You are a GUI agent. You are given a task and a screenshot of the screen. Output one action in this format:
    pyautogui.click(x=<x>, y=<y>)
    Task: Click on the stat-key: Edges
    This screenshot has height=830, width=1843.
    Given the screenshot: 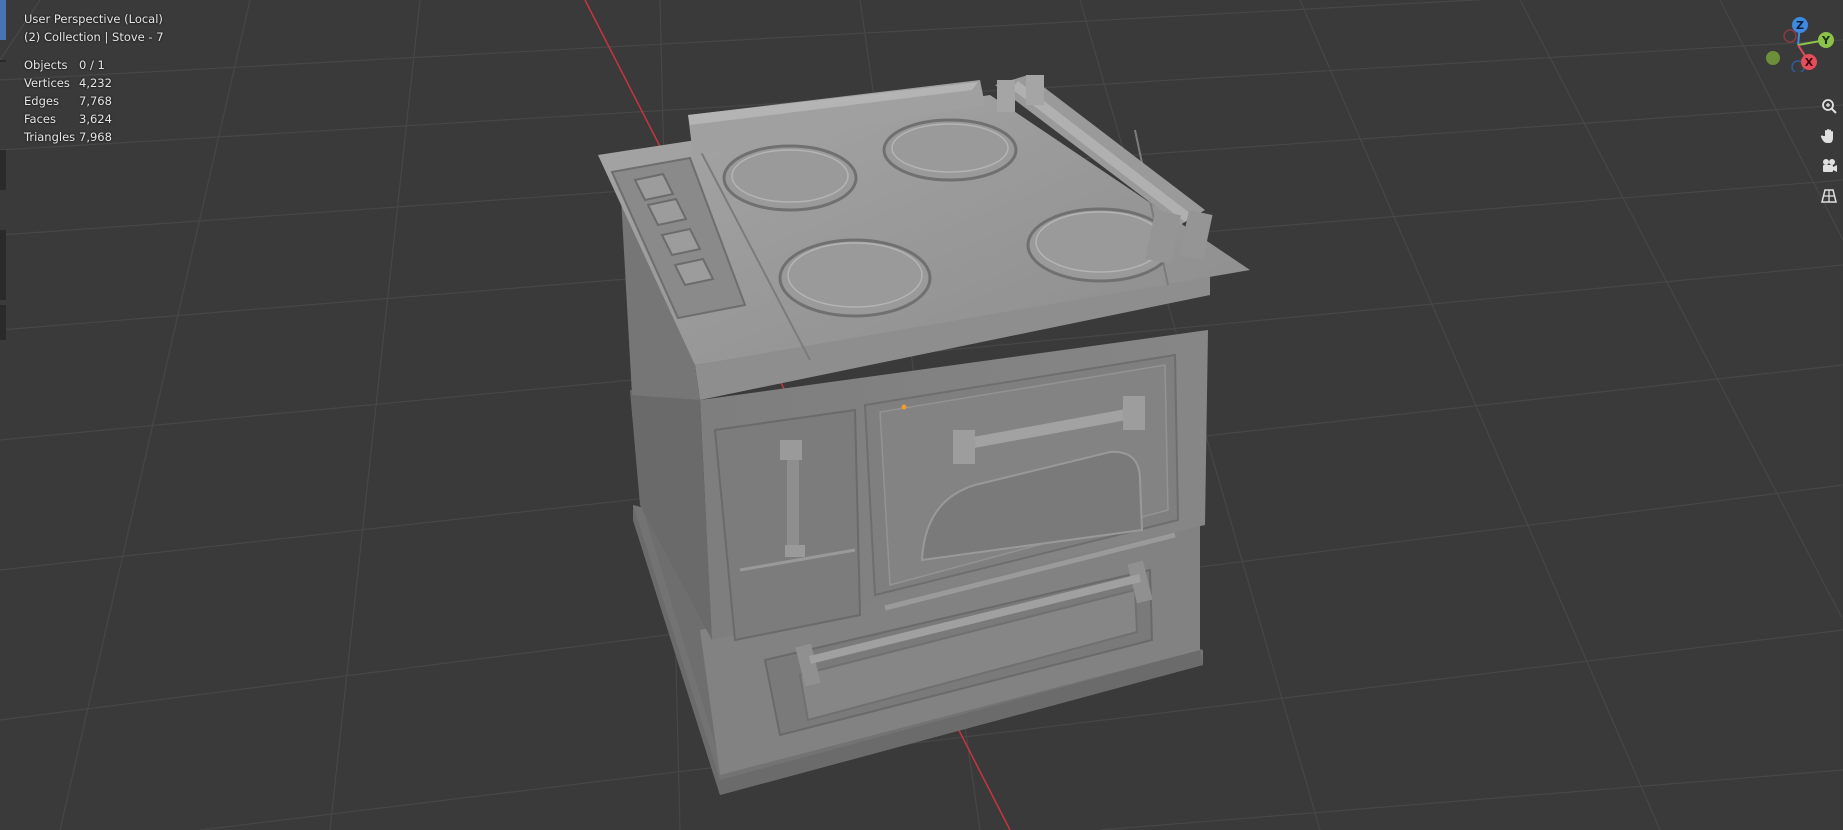 What is the action you would take?
    pyautogui.click(x=41, y=101)
    